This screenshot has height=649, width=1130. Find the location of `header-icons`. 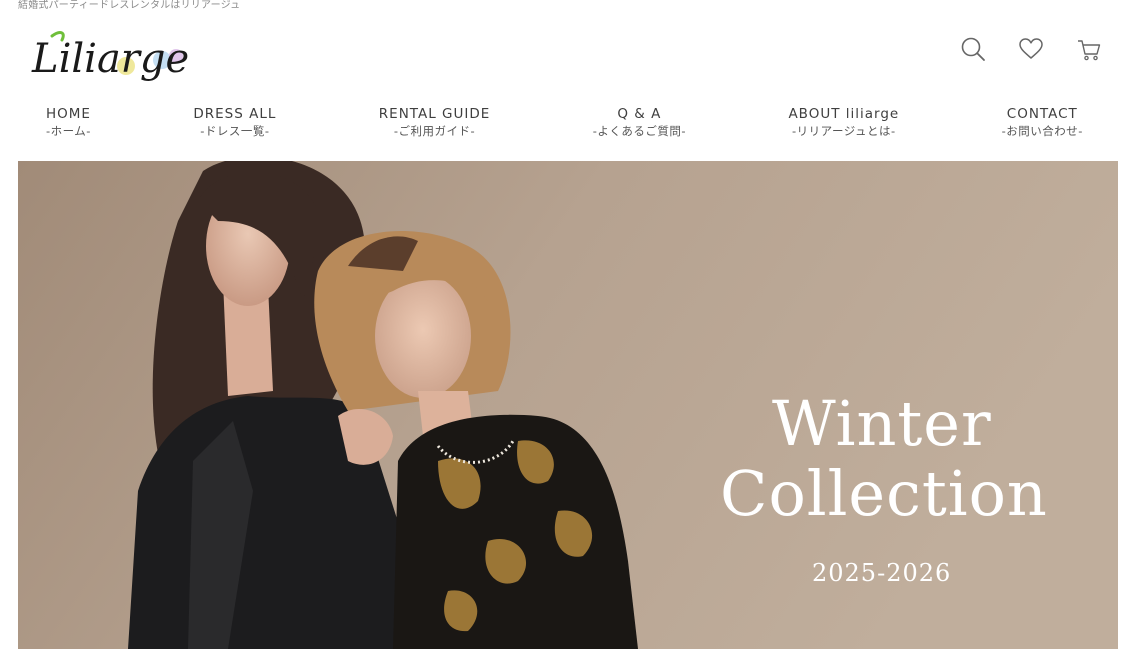

header-icons is located at coordinates (1031, 49).